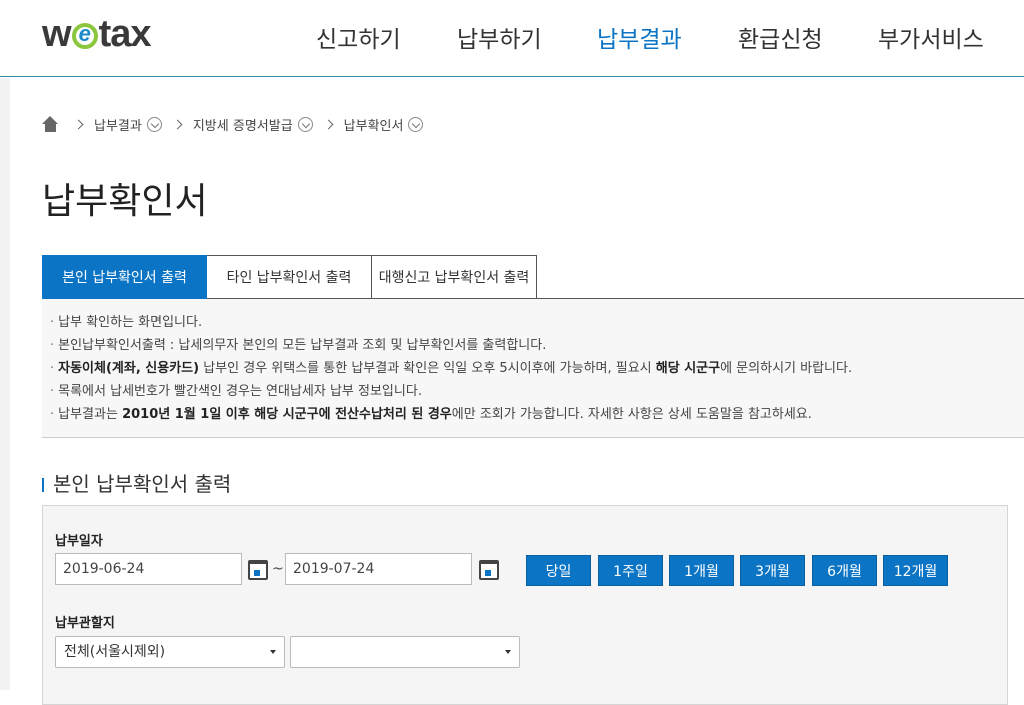 This screenshot has height=705, width=1024. Describe the element at coordinates (125, 201) in the screenshot. I see `page-title: 납부확인서` at that location.